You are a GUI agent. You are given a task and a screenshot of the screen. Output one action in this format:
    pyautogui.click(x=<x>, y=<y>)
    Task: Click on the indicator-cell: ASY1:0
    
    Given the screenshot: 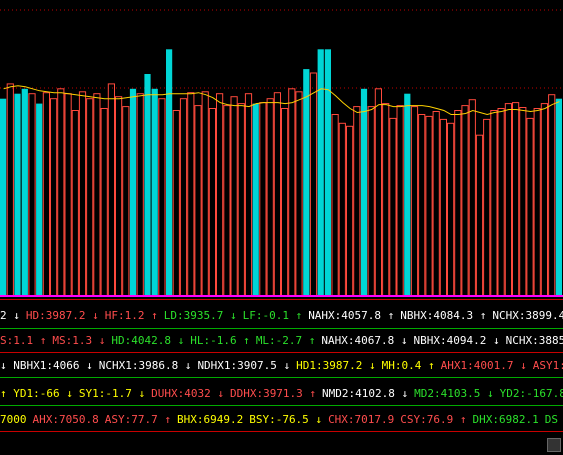 What is the action you would take?
    pyautogui.click(x=547, y=365)
    